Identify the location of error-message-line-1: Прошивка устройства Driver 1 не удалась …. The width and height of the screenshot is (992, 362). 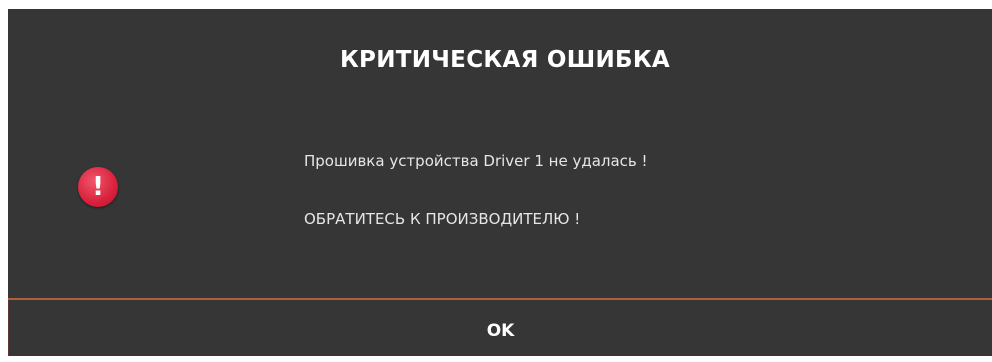
(476, 161).